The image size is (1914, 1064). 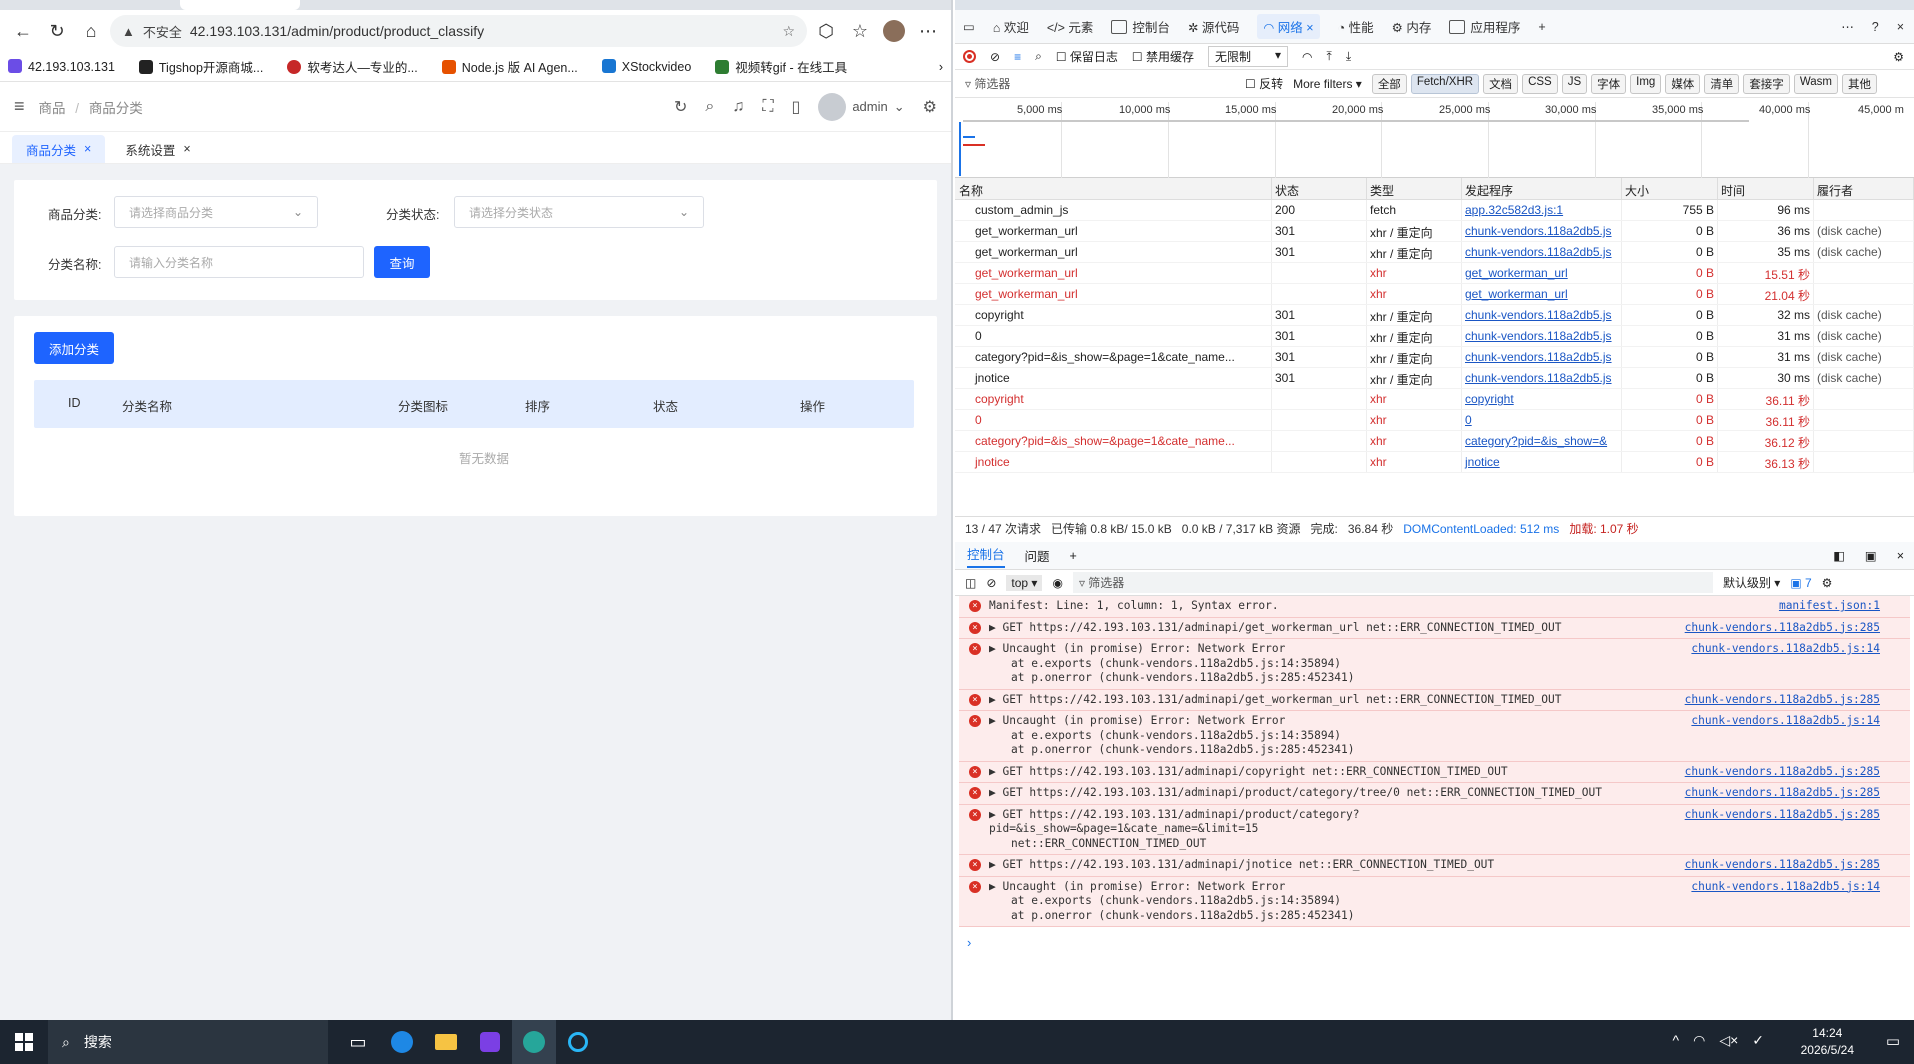 I want to click on tab-elements: </> 元素, so click(x=1070, y=26).